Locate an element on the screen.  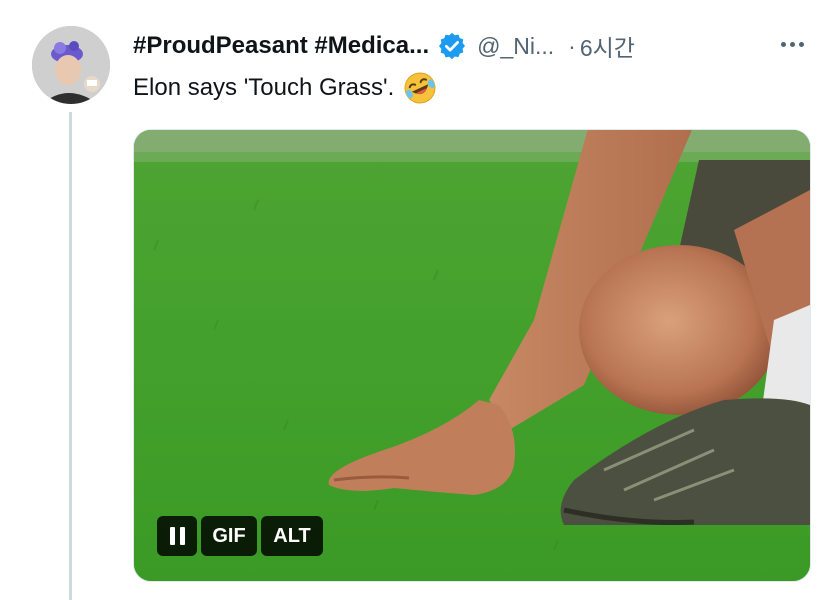
more-dots-icon is located at coordinates (792, 44).